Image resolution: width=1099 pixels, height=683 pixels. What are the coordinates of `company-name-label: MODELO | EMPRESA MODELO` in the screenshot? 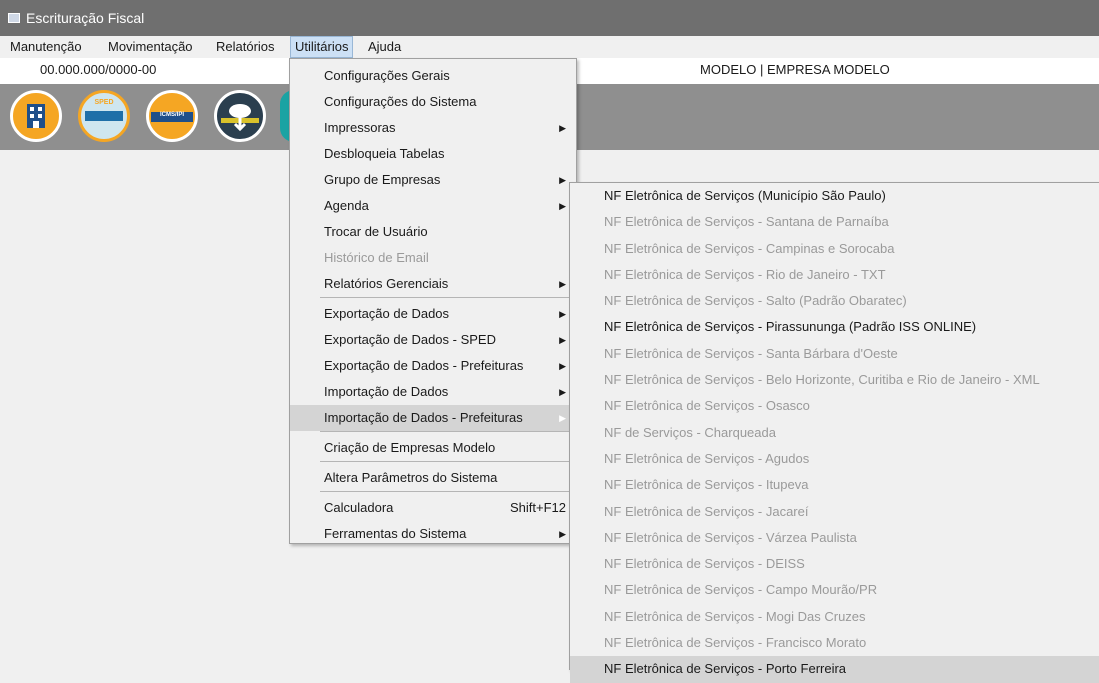 It's located at (795, 69).